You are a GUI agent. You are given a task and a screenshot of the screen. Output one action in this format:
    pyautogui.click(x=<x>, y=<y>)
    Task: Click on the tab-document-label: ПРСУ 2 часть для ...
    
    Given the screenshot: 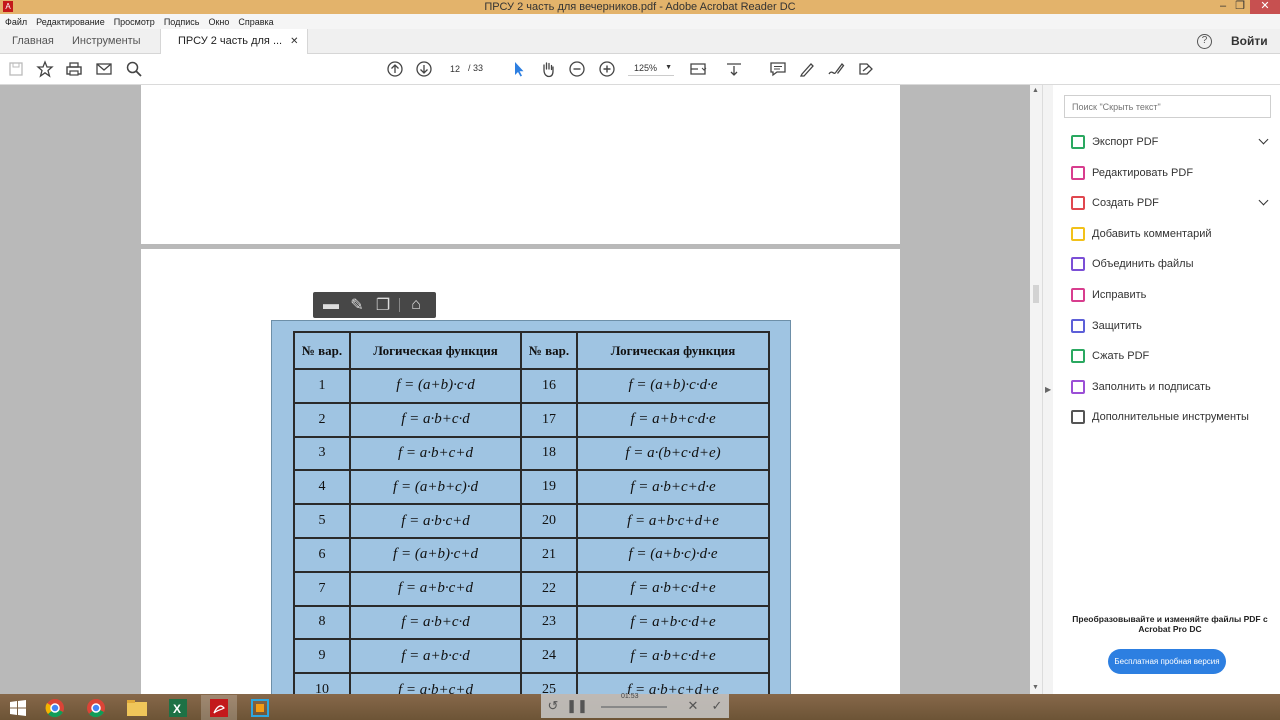 What is the action you would take?
    pyautogui.click(x=230, y=41)
    